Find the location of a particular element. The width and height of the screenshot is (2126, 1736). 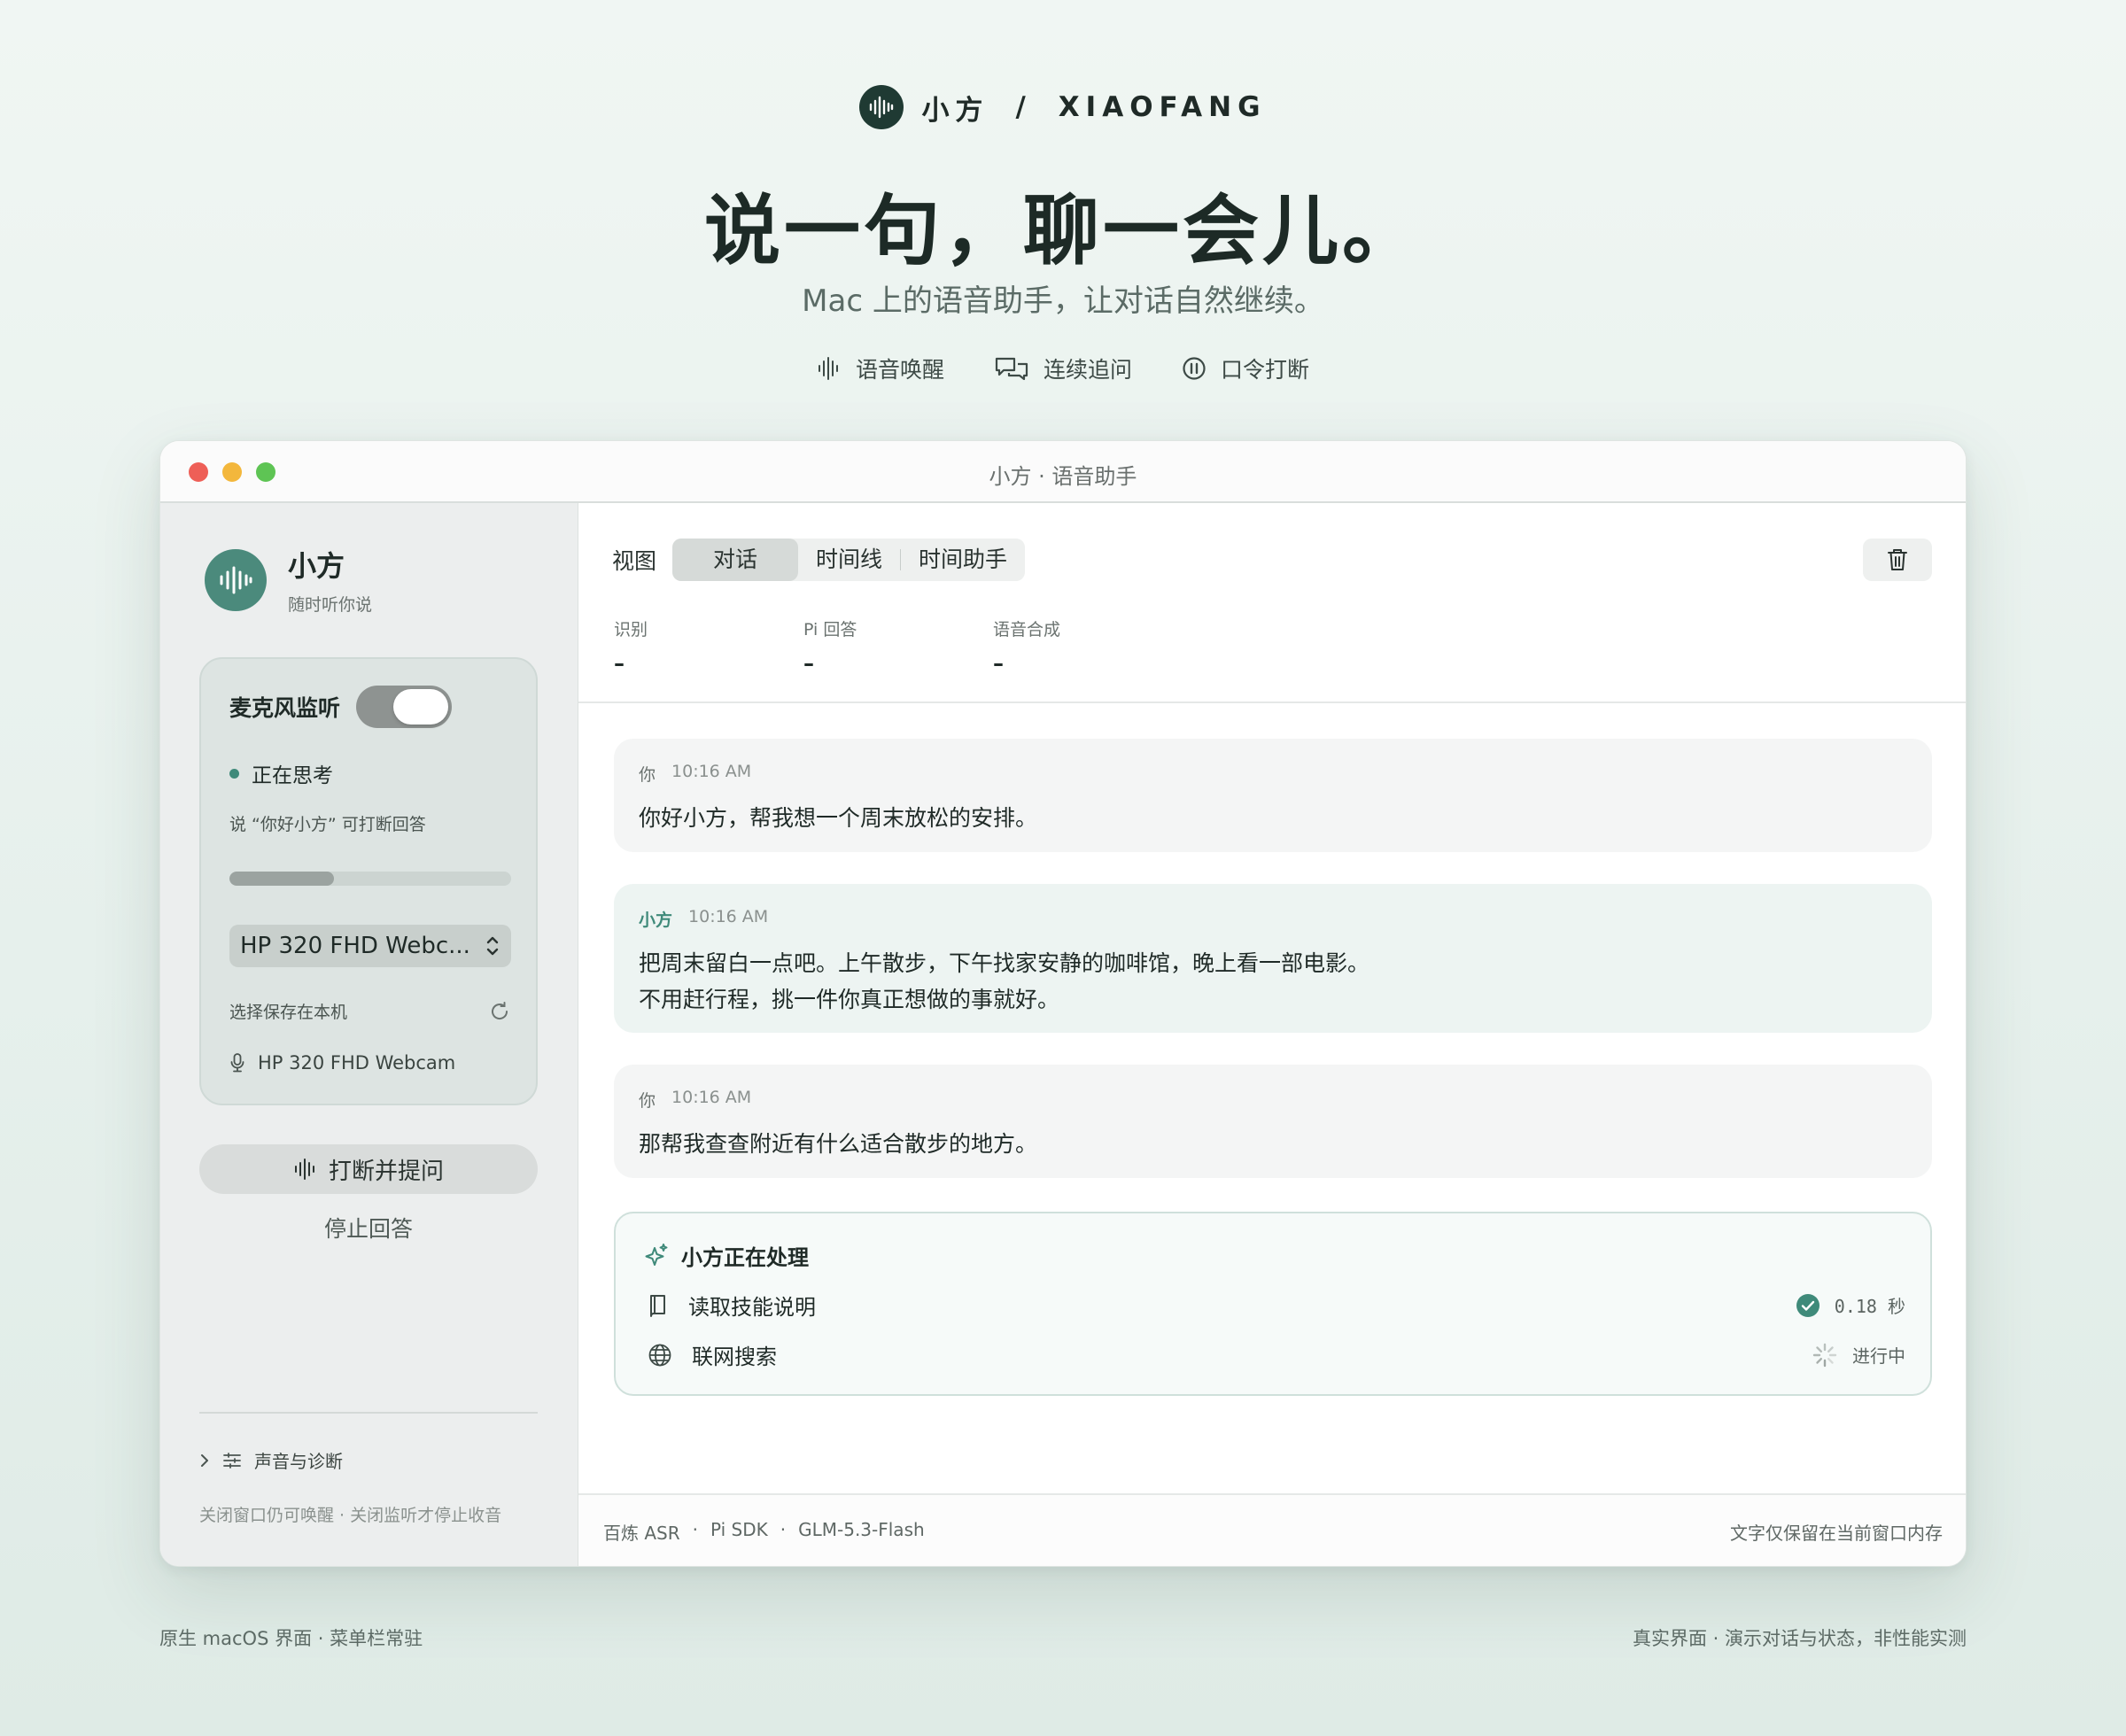

app-header: 小方 随时听你说 is located at coordinates (288, 580).